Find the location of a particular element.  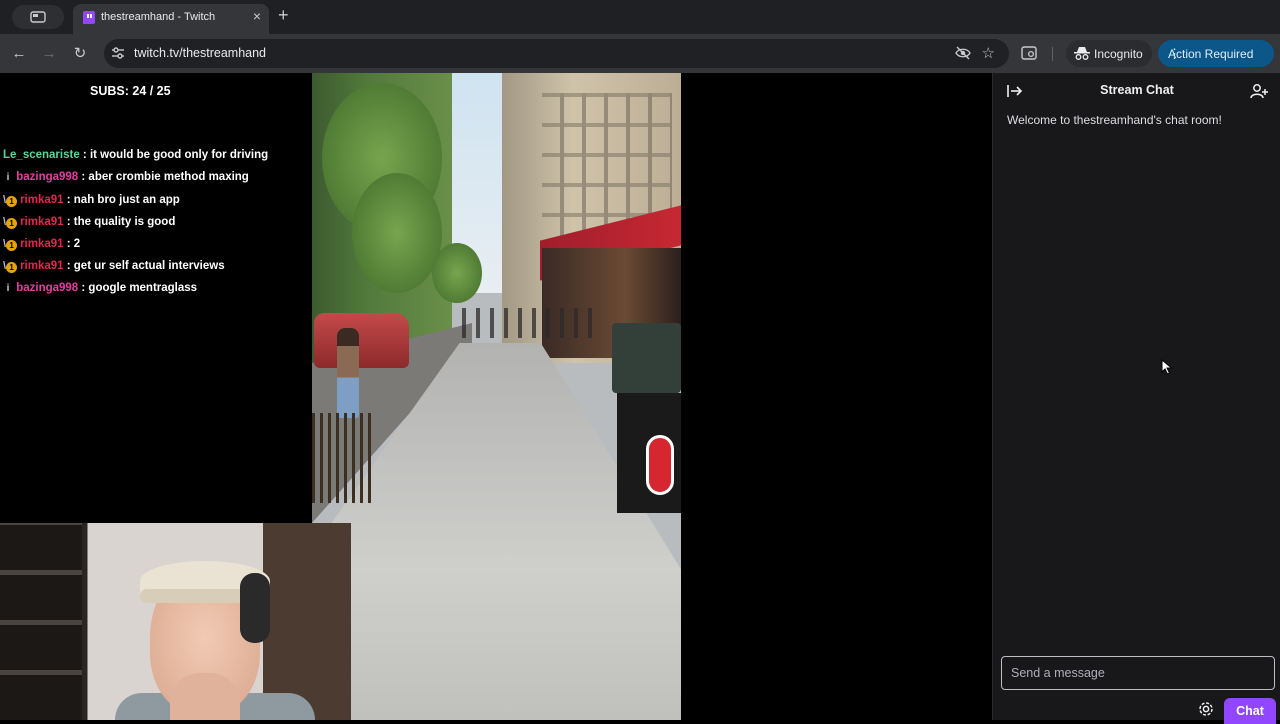

pedestrians is located at coordinates (527, 323).